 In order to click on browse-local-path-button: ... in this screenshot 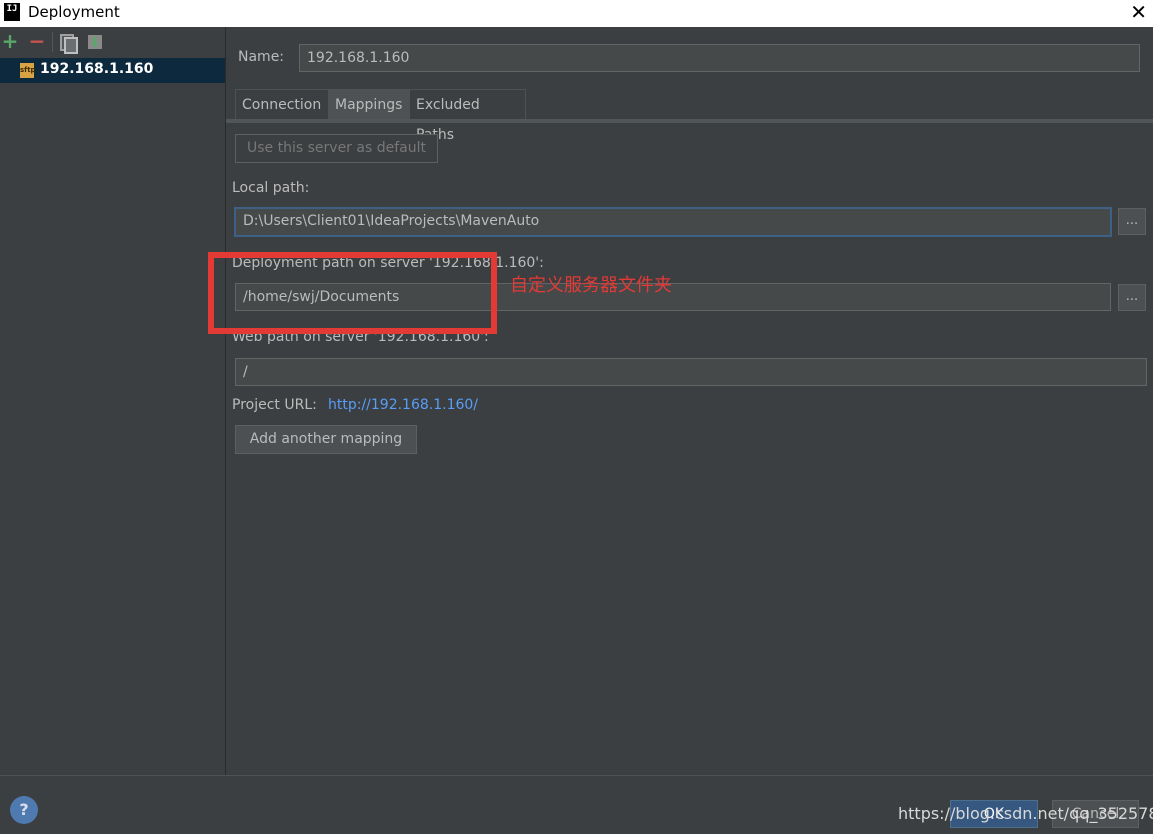, I will do `click(1132, 221)`.